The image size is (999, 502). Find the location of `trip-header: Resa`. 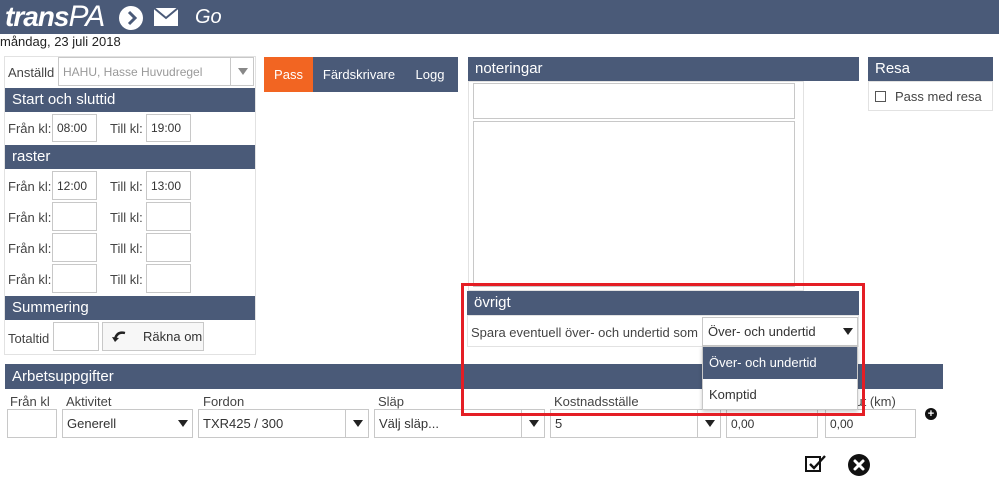

trip-header: Resa is located at coordinates (930, 69).